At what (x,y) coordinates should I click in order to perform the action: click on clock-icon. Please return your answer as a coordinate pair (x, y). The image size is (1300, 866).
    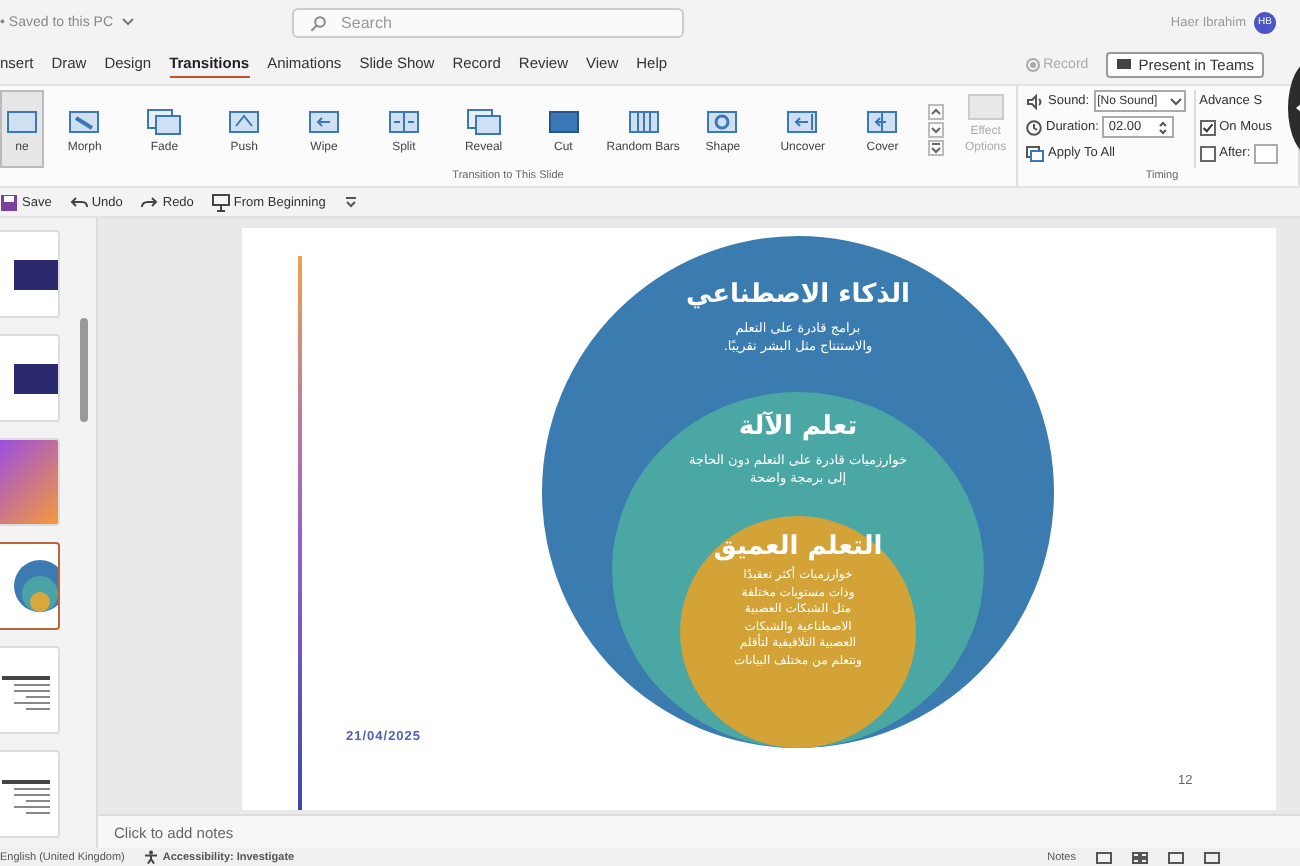
    Looking at the image, I should click on (1034, 127).